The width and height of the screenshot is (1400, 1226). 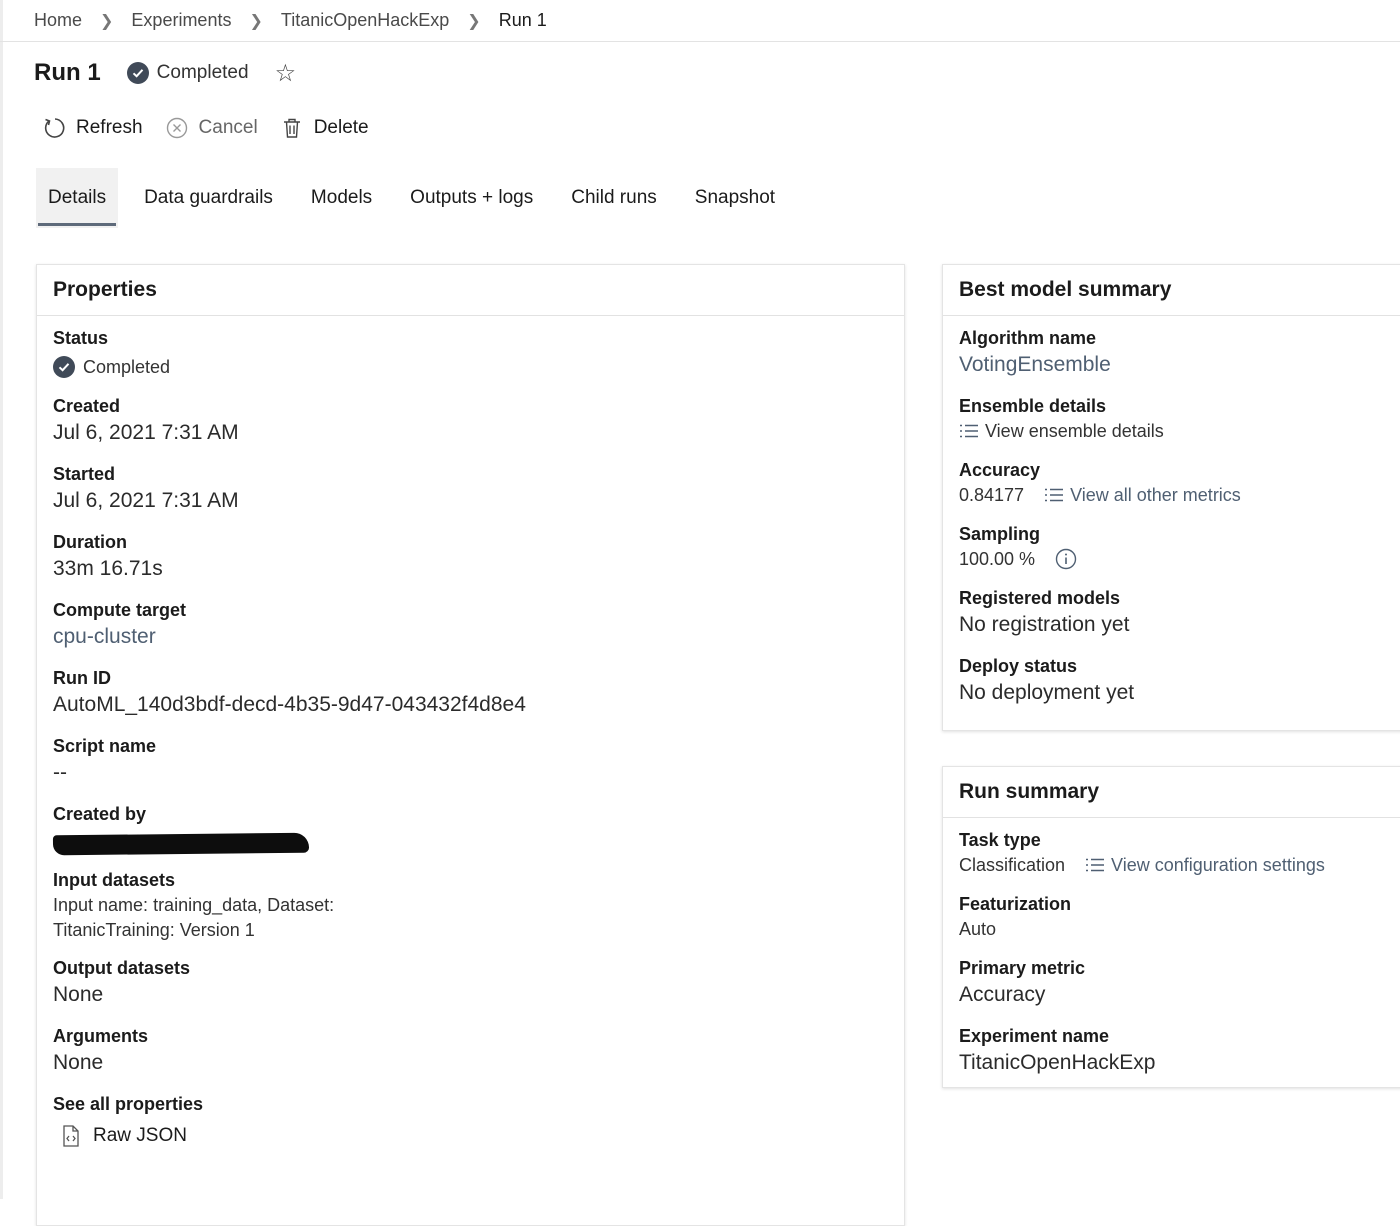 I want to click on view-ensemble-label: View ensemble details, so click(x=1074, y=431).